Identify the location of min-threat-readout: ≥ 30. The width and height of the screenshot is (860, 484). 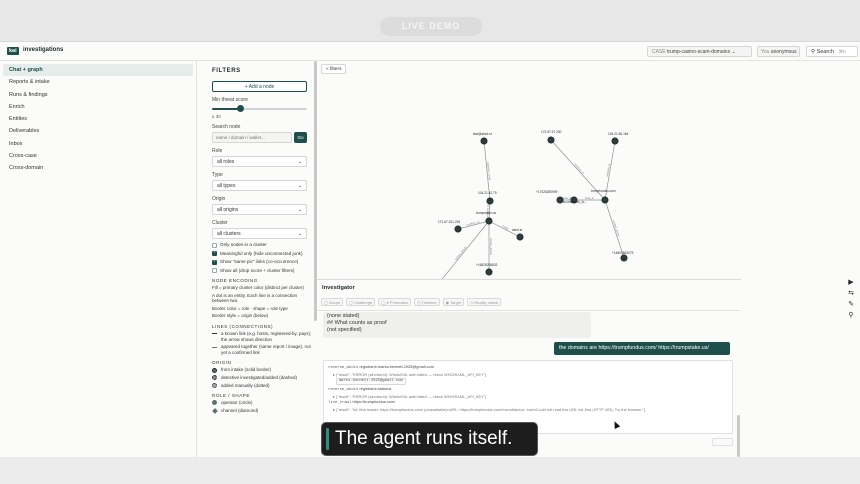
(216, 116).